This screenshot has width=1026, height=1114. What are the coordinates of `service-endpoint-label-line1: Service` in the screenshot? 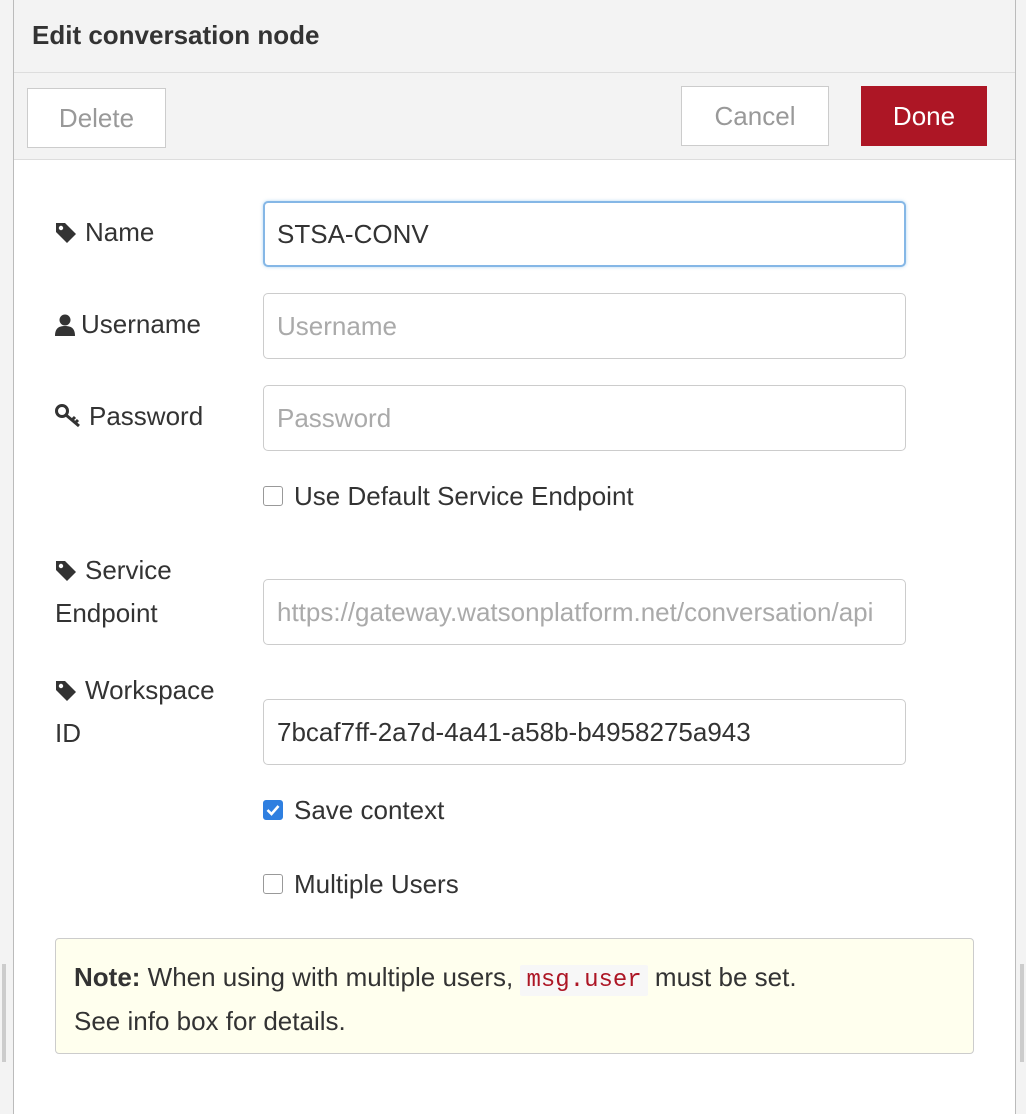 It's located at (128, 570).